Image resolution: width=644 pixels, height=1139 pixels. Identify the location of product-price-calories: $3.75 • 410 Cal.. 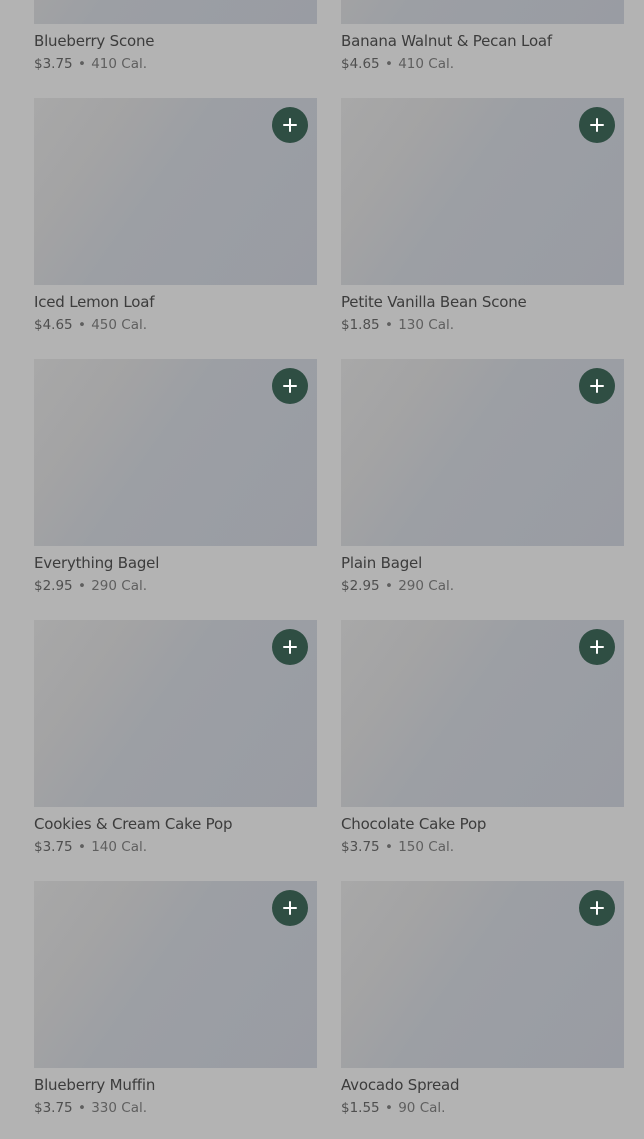
(175, 64).